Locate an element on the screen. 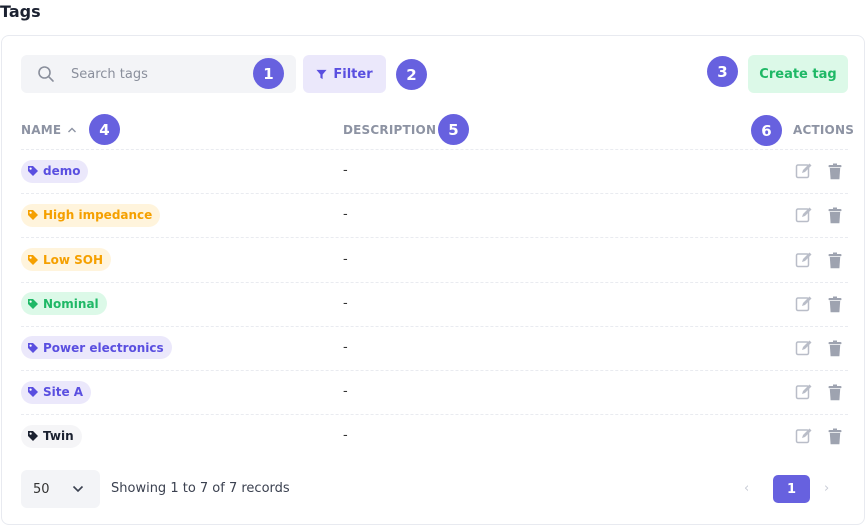  create-tag-button: Create tag is located at coordinates (798, 74).